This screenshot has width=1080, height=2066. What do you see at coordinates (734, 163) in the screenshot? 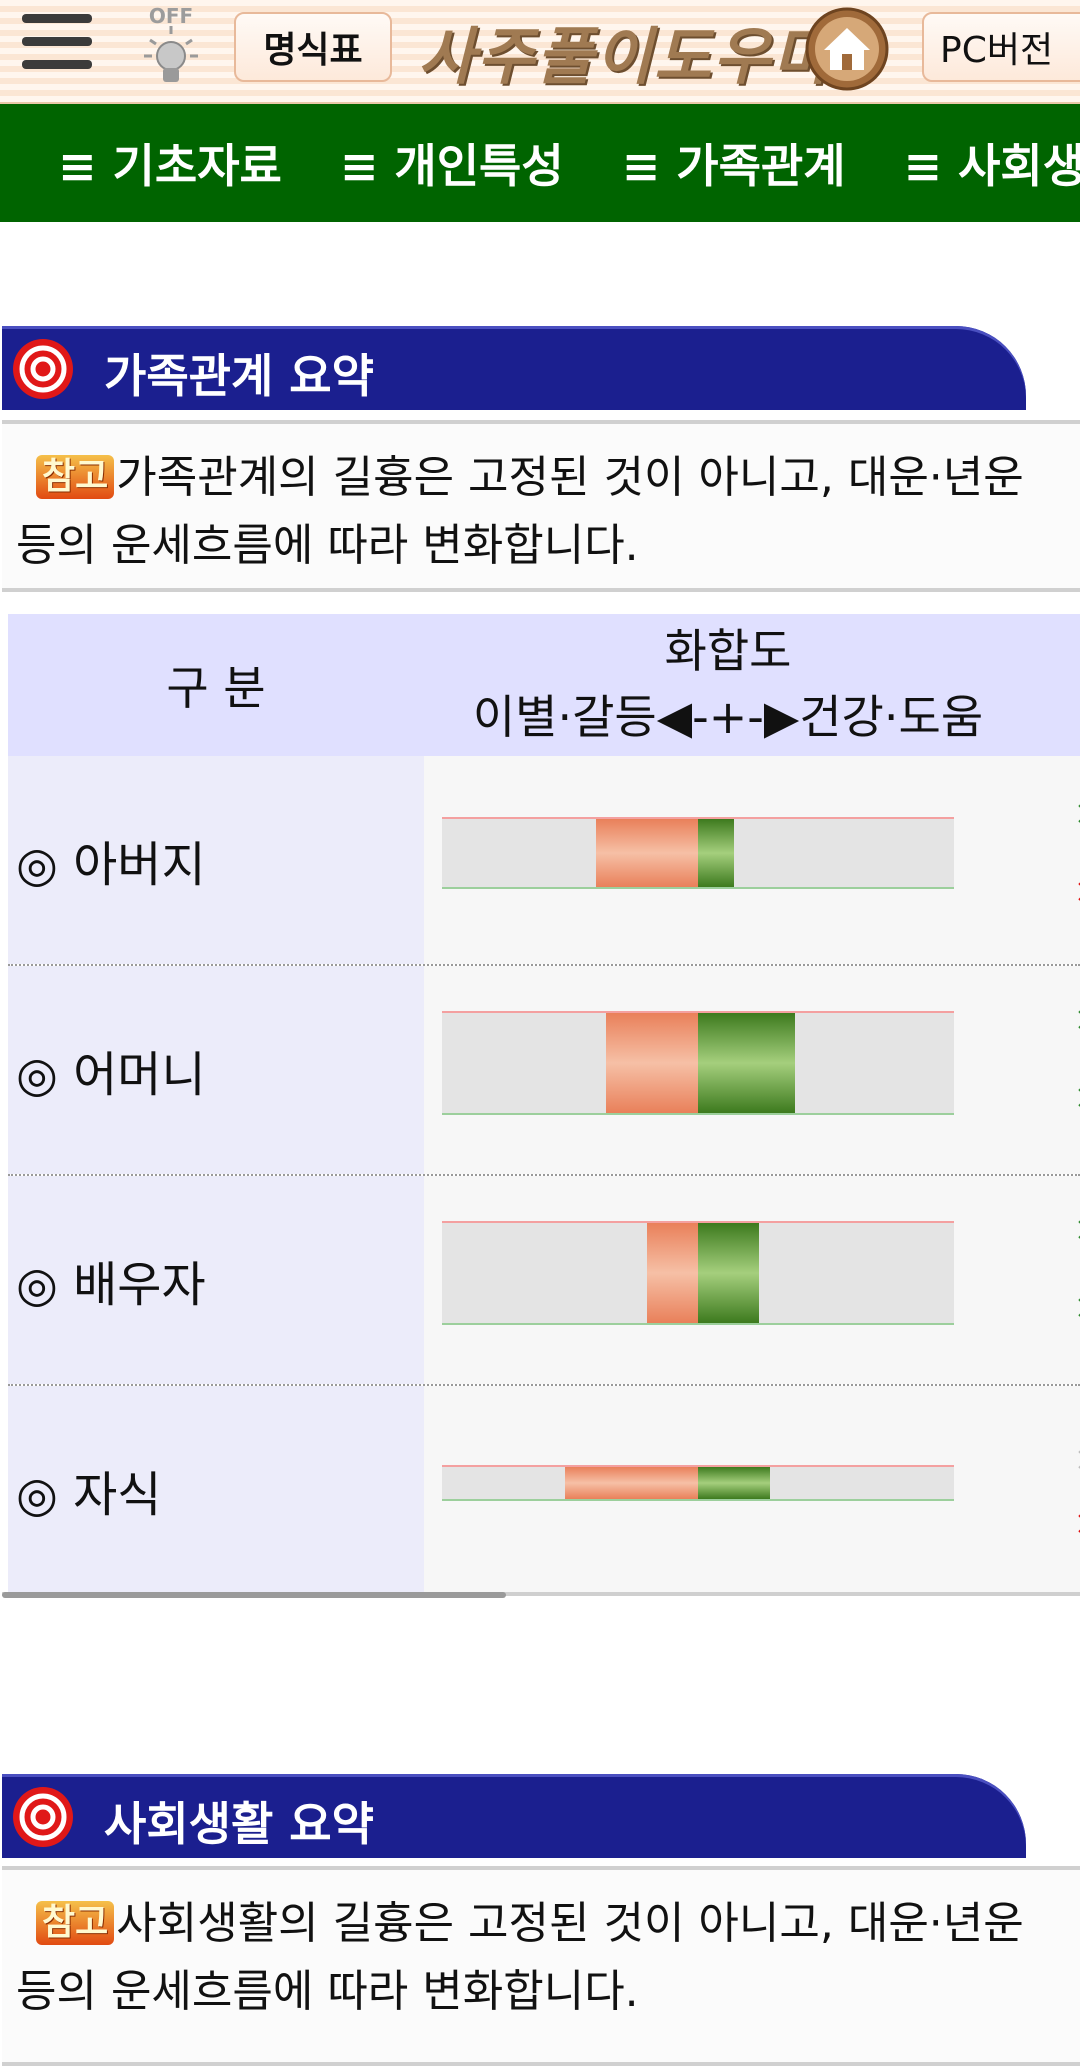
I see `nav-item-family: ≡ 가족관계` at bounding box center [734, 163].